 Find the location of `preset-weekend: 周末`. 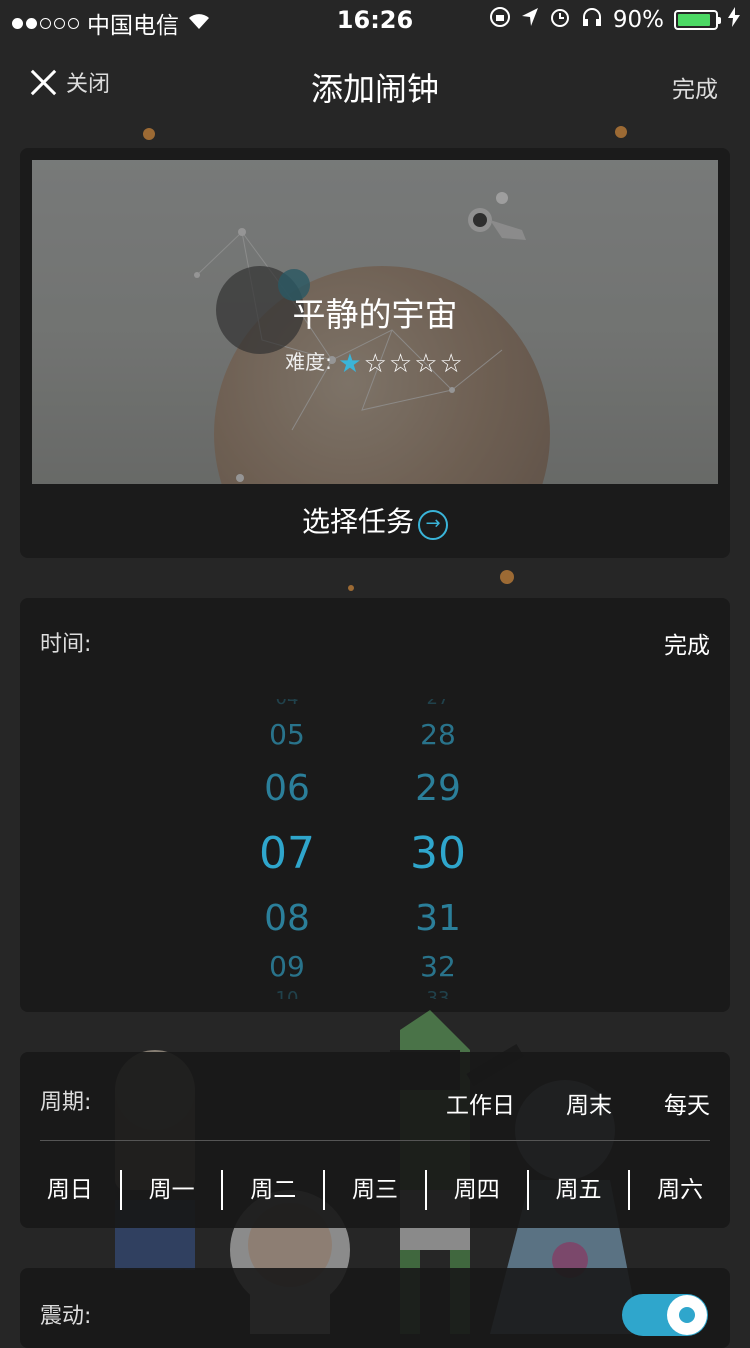

preset-weekend: 周末 is located at coordinates (589, 1103).